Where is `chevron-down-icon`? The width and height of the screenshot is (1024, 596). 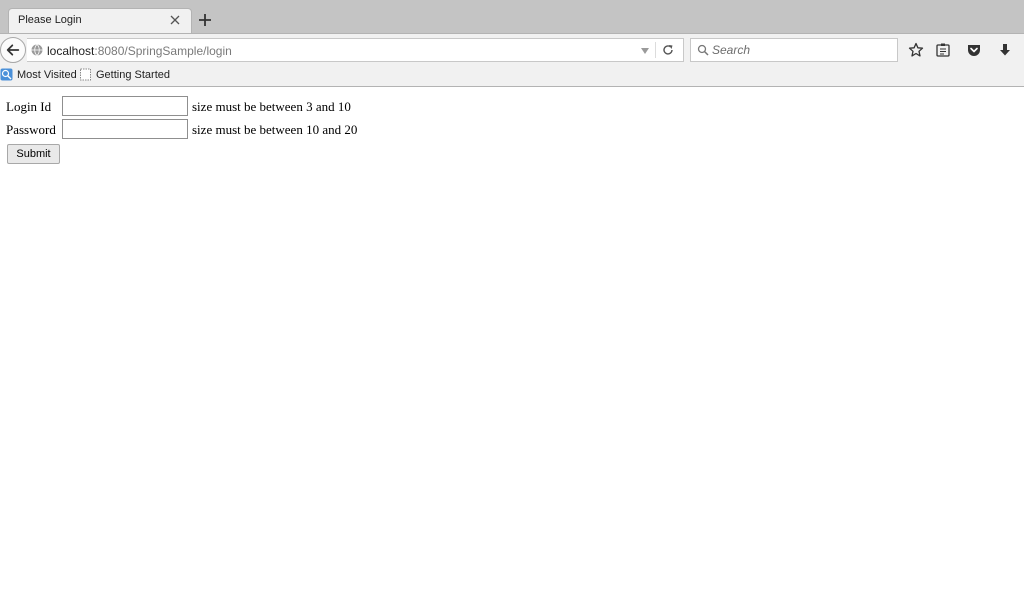 chevron-down-icon is located at coordinates (645, 51).